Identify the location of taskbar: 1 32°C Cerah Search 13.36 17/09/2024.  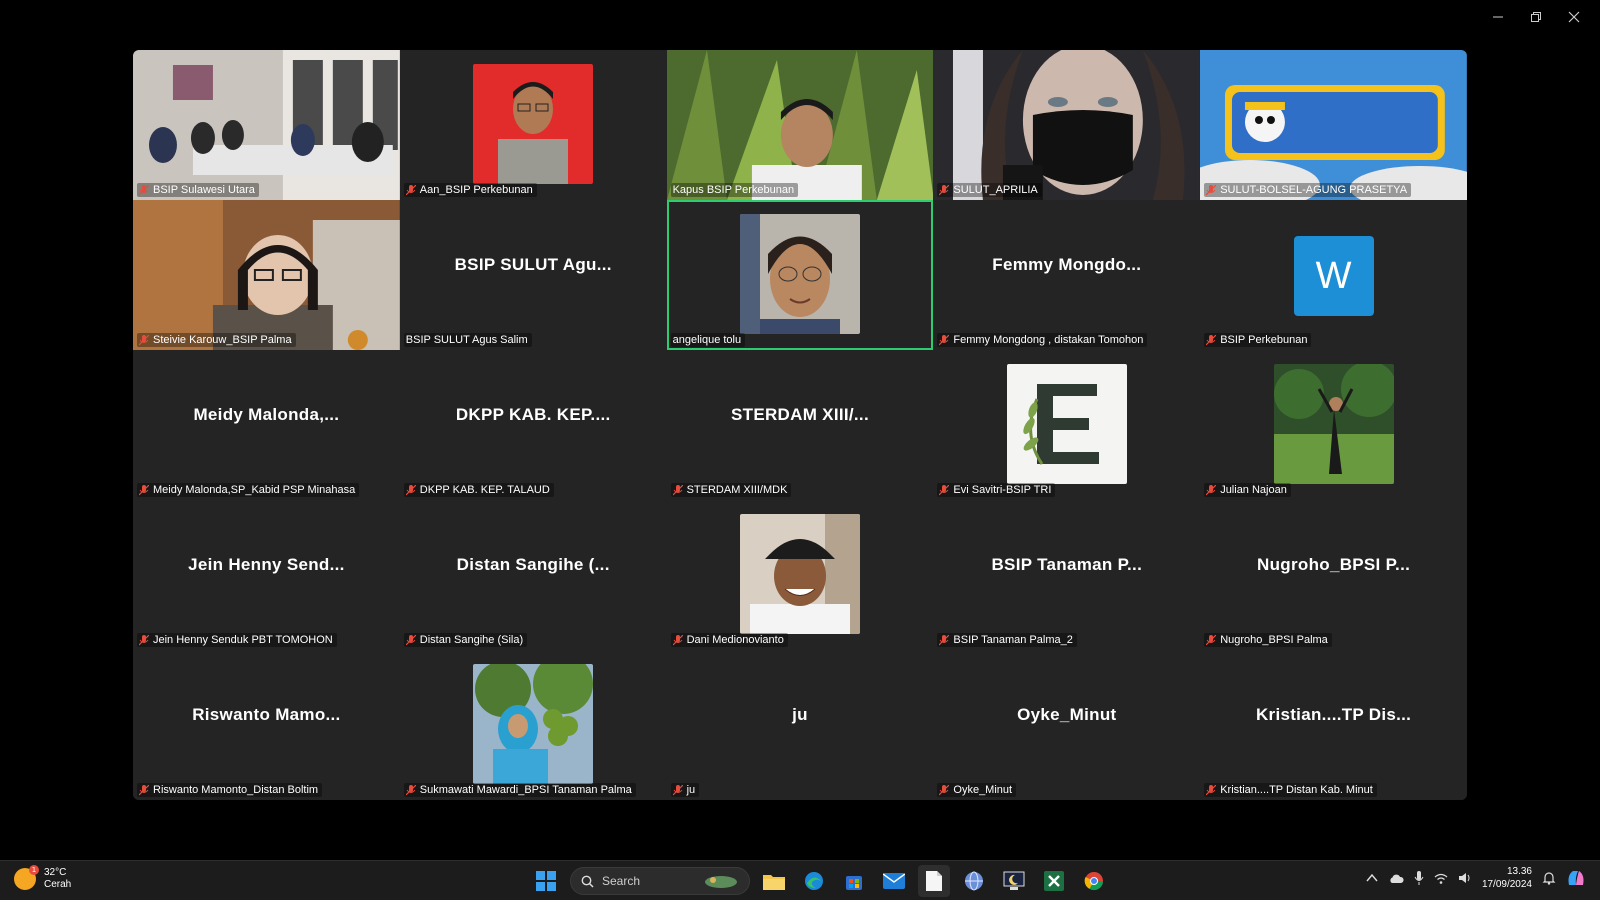
(800, 880).